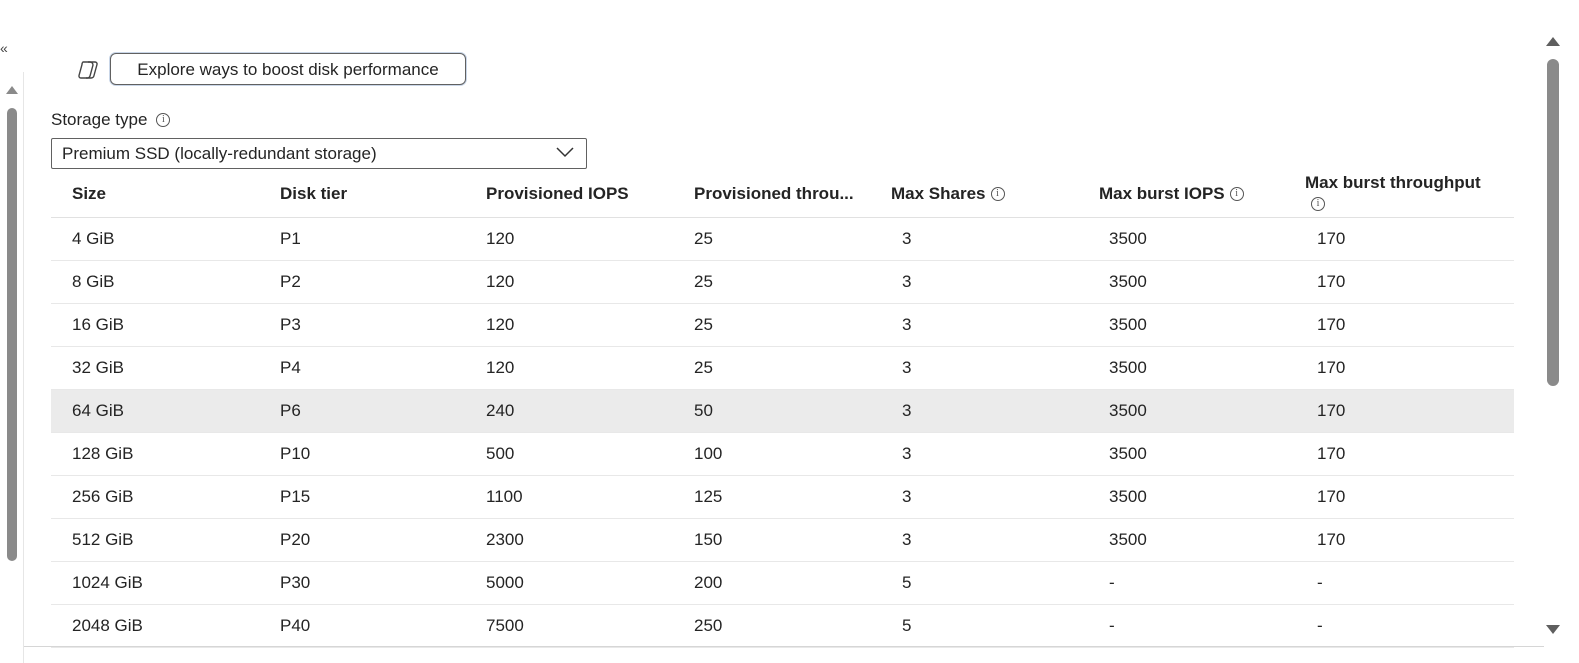  What do you see at coordinates (295, 539) in the screenshot?
I see `table-cell-tier: P20` at bounding box center [295, 539].